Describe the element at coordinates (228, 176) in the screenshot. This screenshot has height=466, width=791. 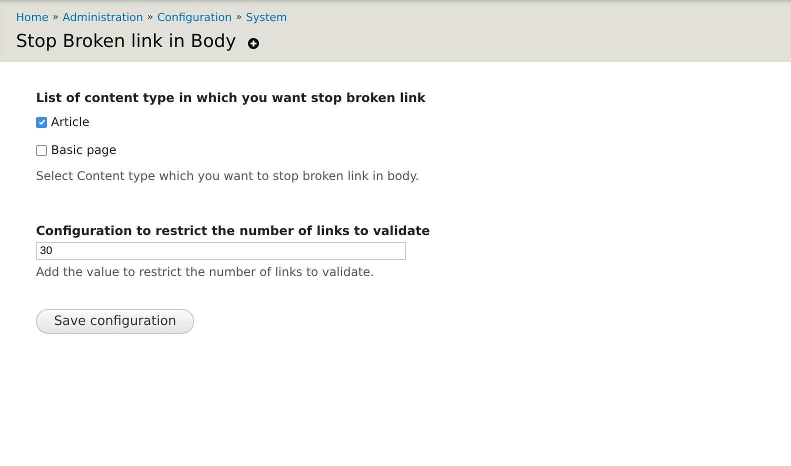
I see `field-description: Select Content type which you want to stop broken link in body.` at that location.